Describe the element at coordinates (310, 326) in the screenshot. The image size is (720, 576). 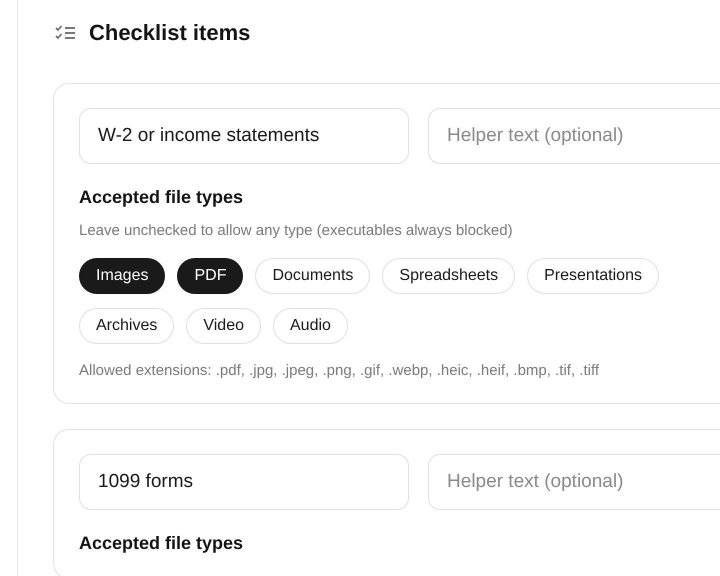
I see `file-type-chip: Audio` at that location.